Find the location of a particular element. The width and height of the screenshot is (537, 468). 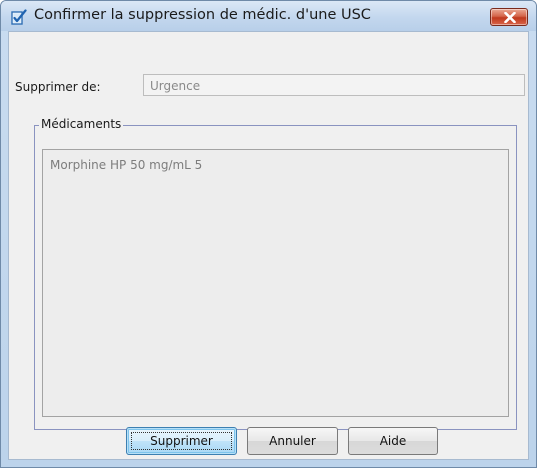

checkbox-document-icon is located at coordinates (19, 17).